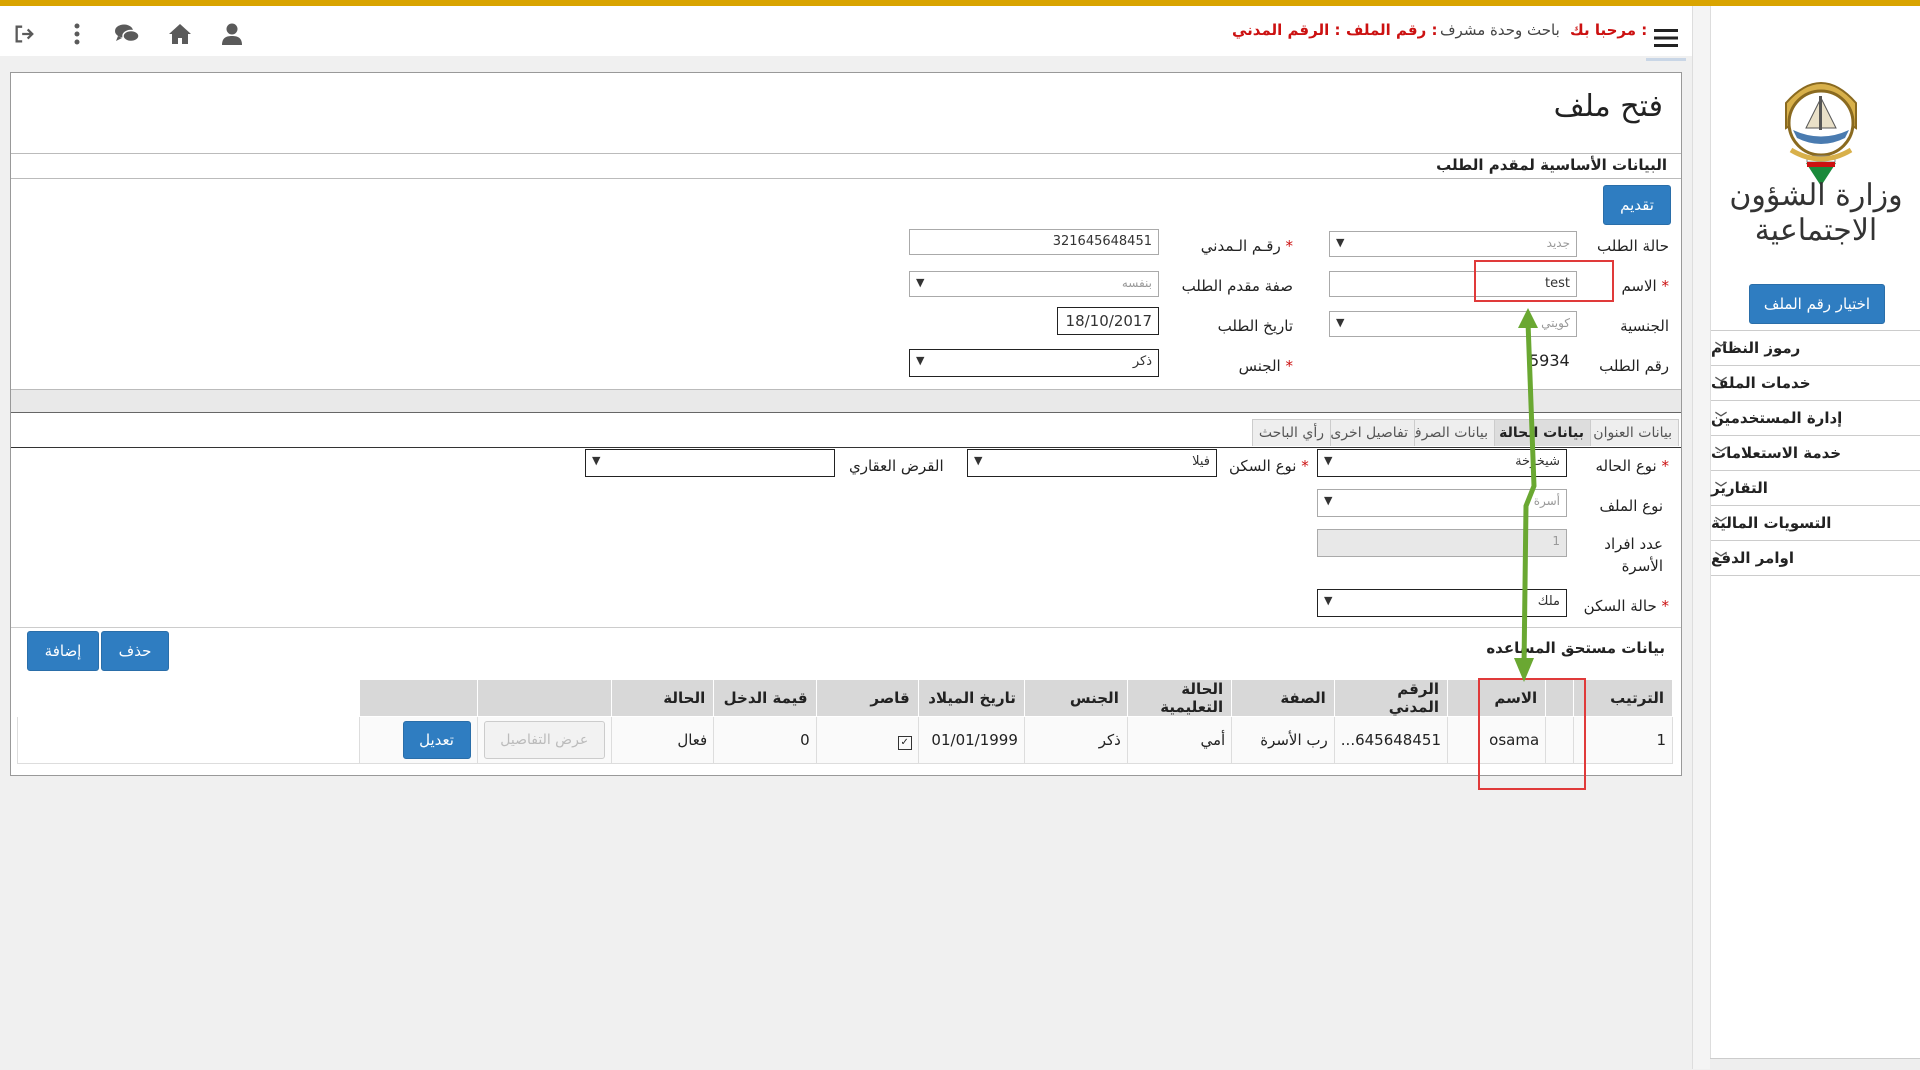 Image resolution: width=1920 pixels, height=1070 pixels. I want to click on table-header-income: قيمة الدخل, so click(765, 698).